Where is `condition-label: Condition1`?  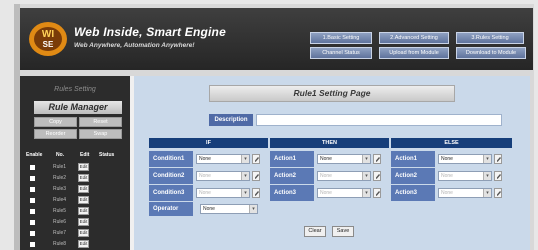 condition-label: Condition1 is located at coordinates (171, 159).